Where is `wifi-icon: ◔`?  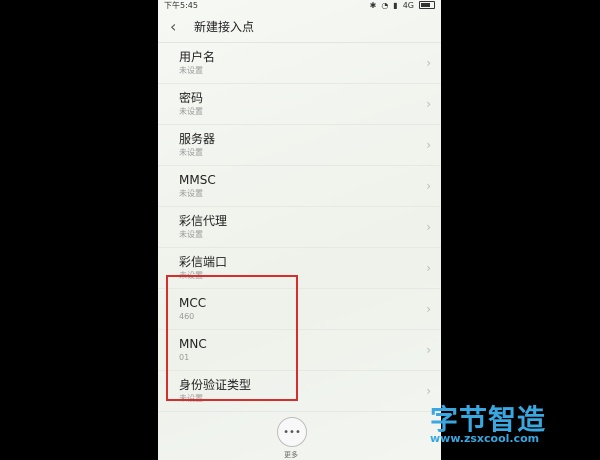 wifi-icon: ◔ is located at coordinates (385, 5).